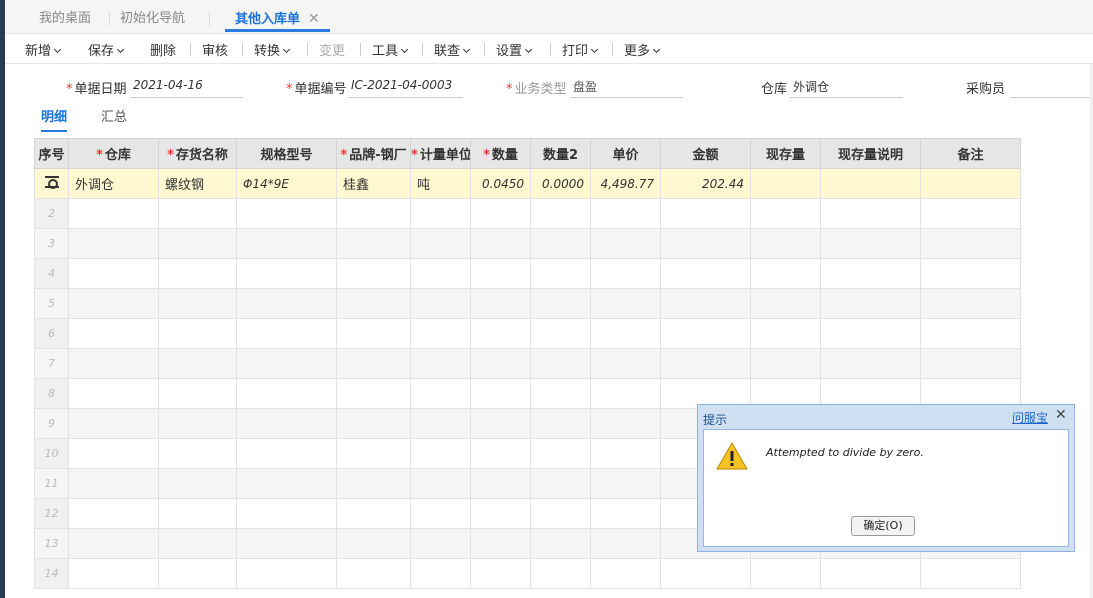 Image resolution: width=1093 pixels, height=598 pixels. What do you see at coordinates (626, 85) in the screenshot?
I see `biz-type-field: 盘盈` at bounding box center [626, 85].